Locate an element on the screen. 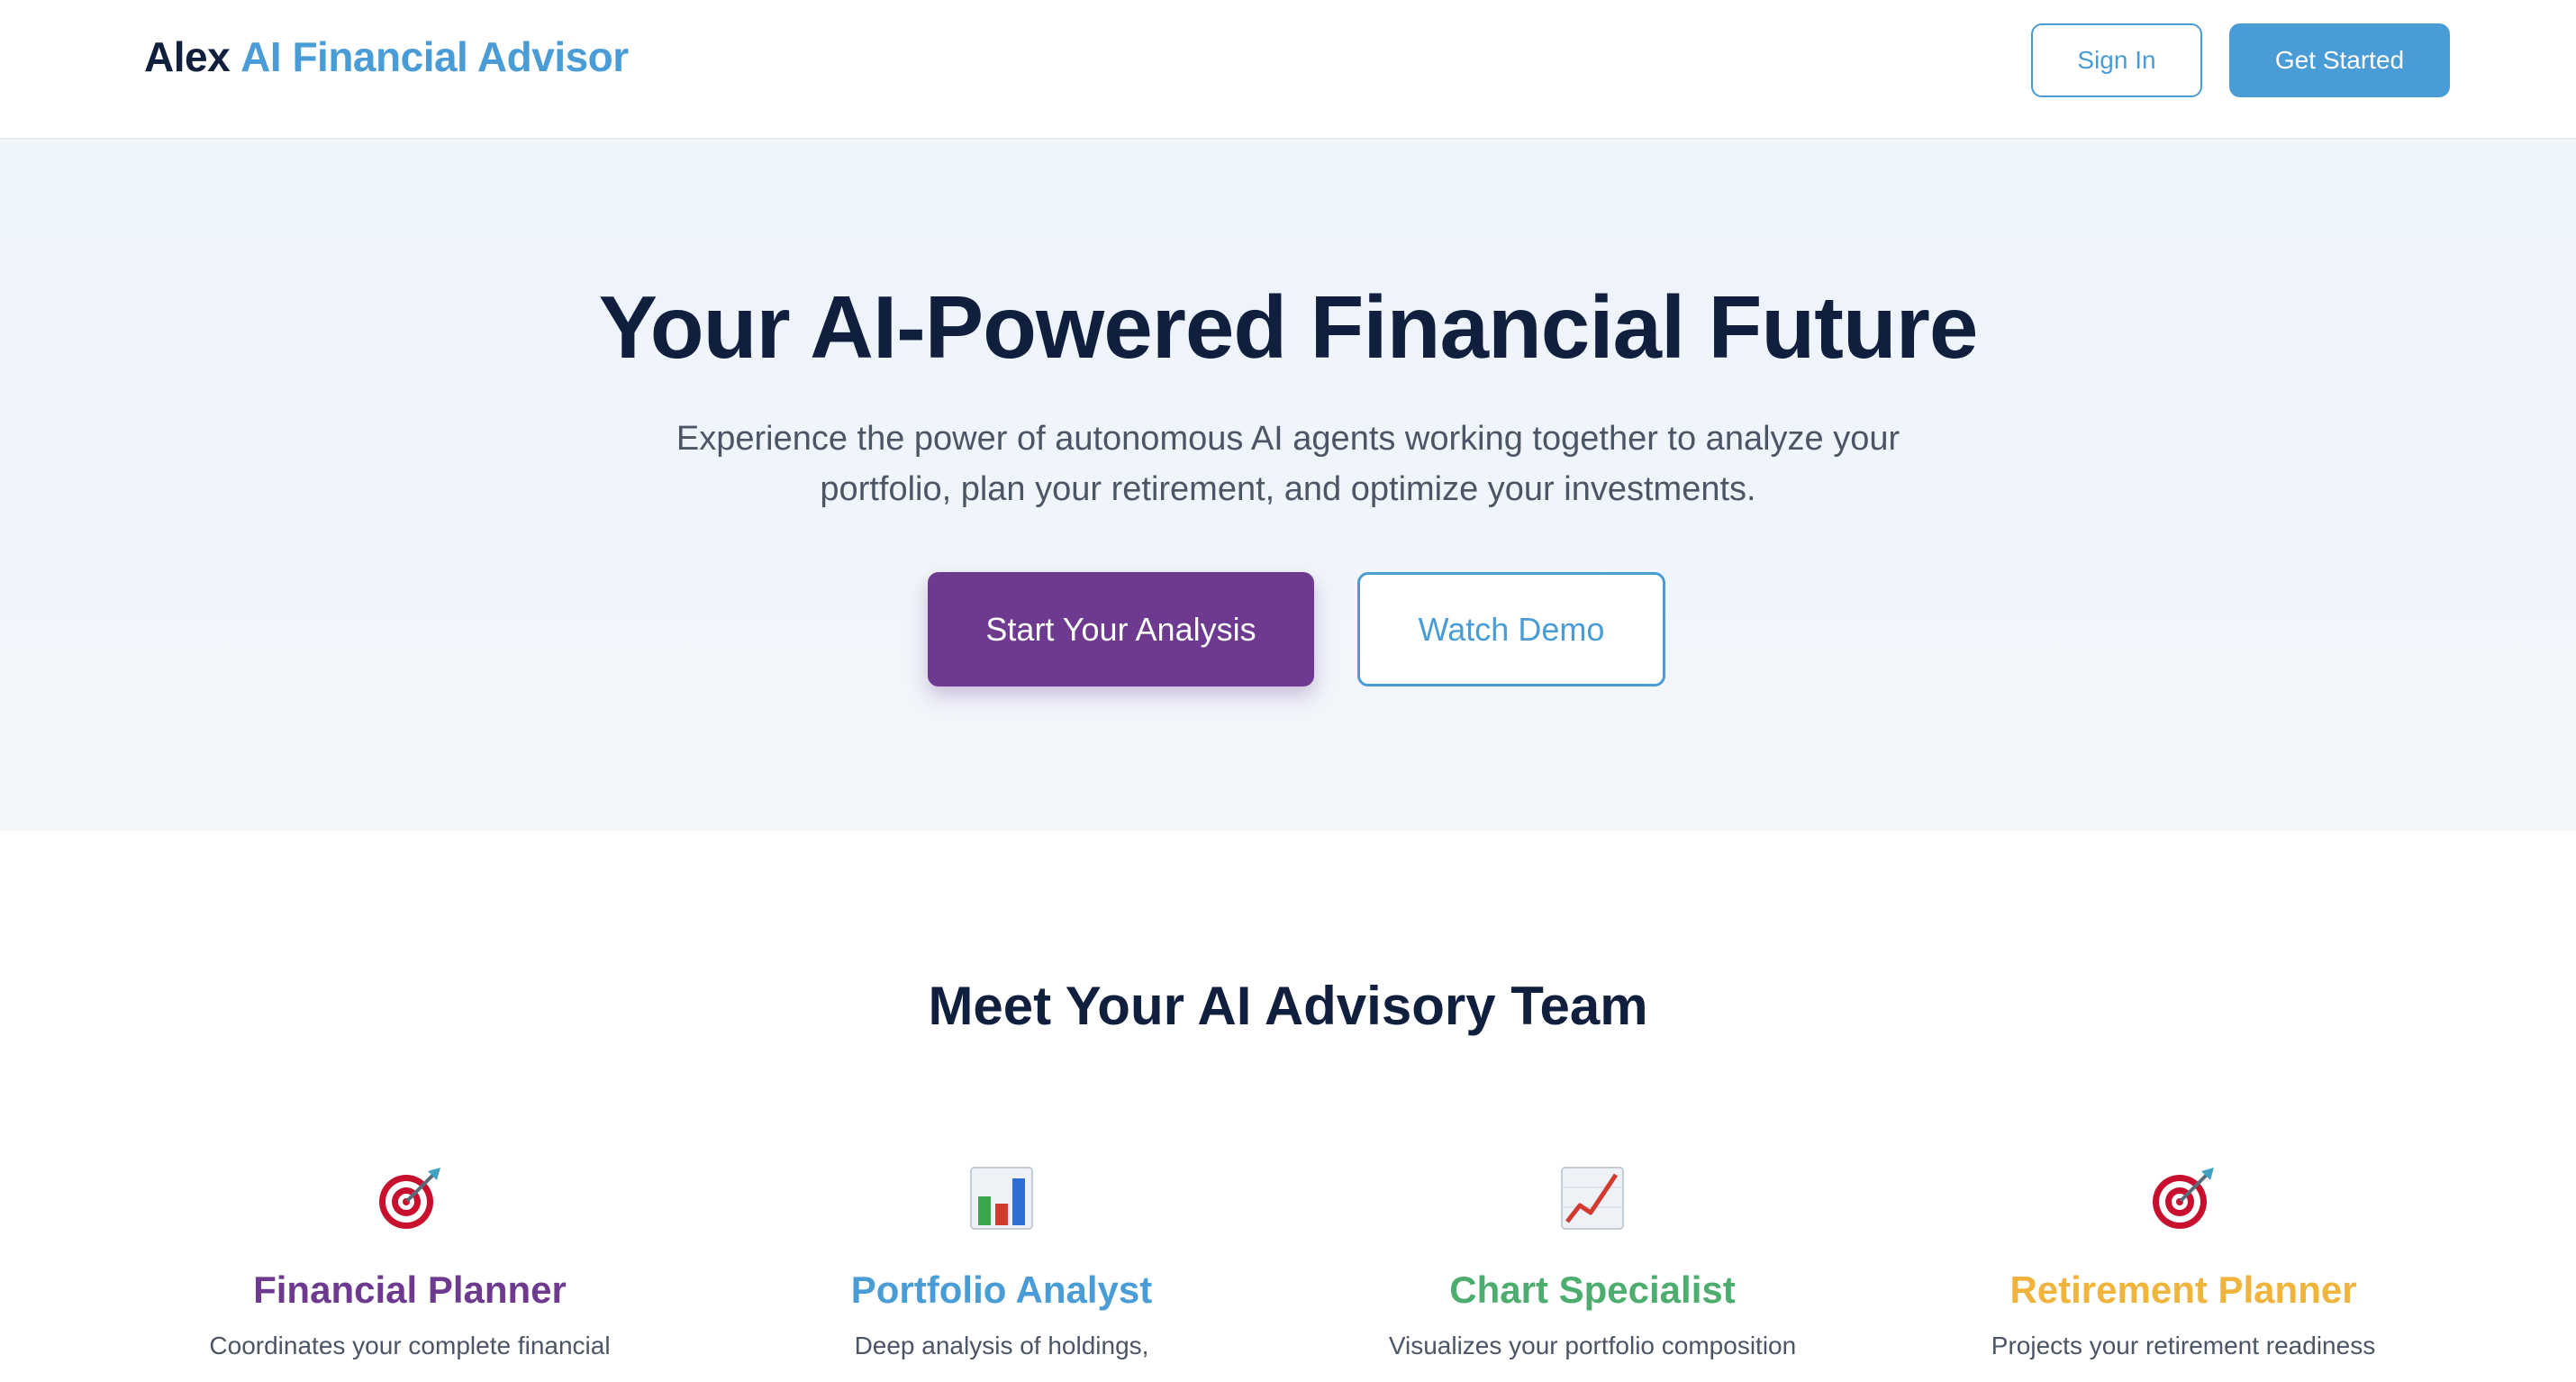 This screenshot has height=1382, width=2576. team-section-heading: Meet Your AI Advisory Team is located at coordinates (1288, 1006).